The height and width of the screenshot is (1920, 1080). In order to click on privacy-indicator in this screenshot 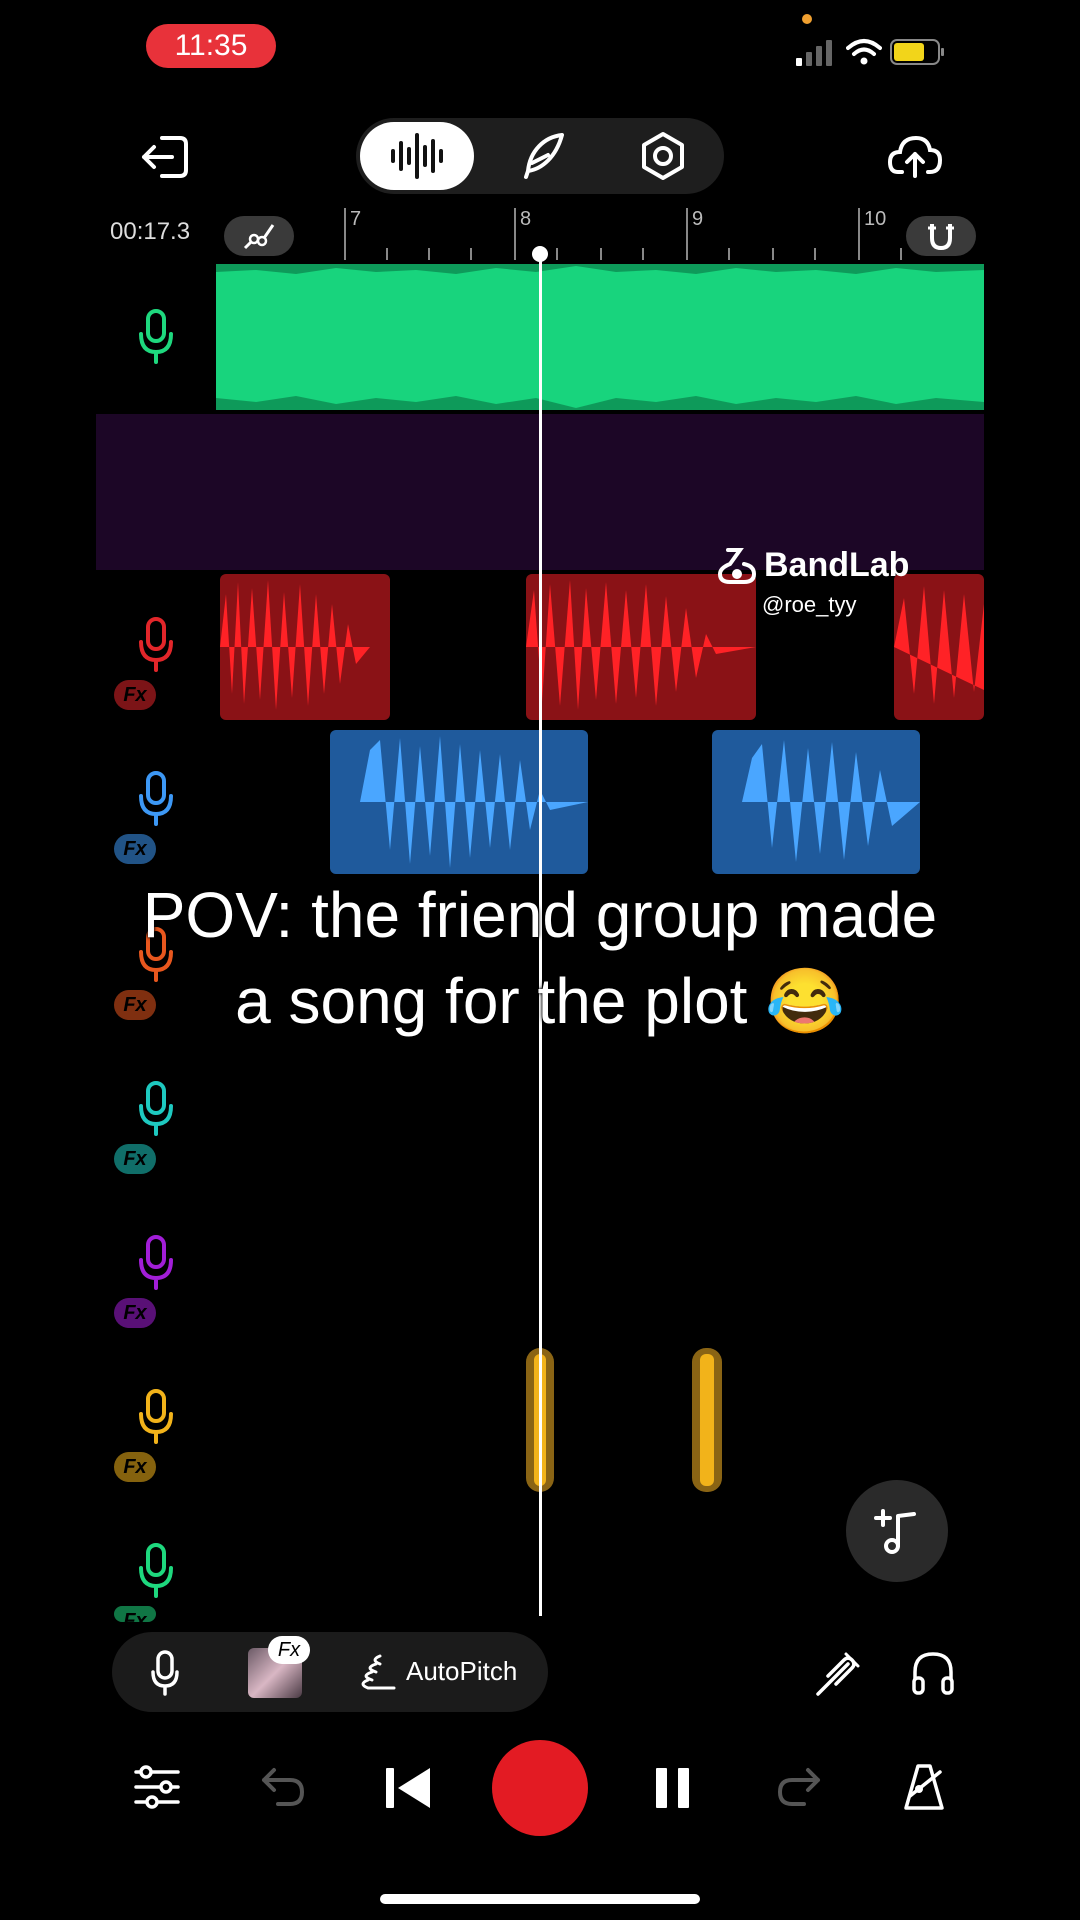, I will do `click(807, 19)`.